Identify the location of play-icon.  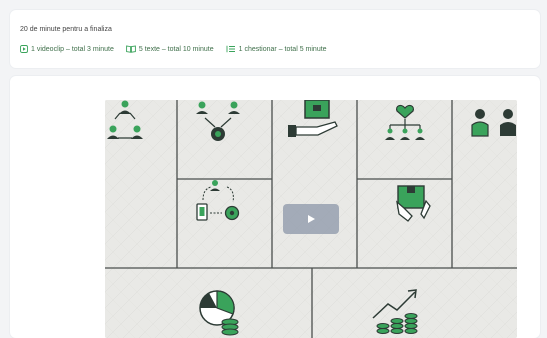
(311, 219).